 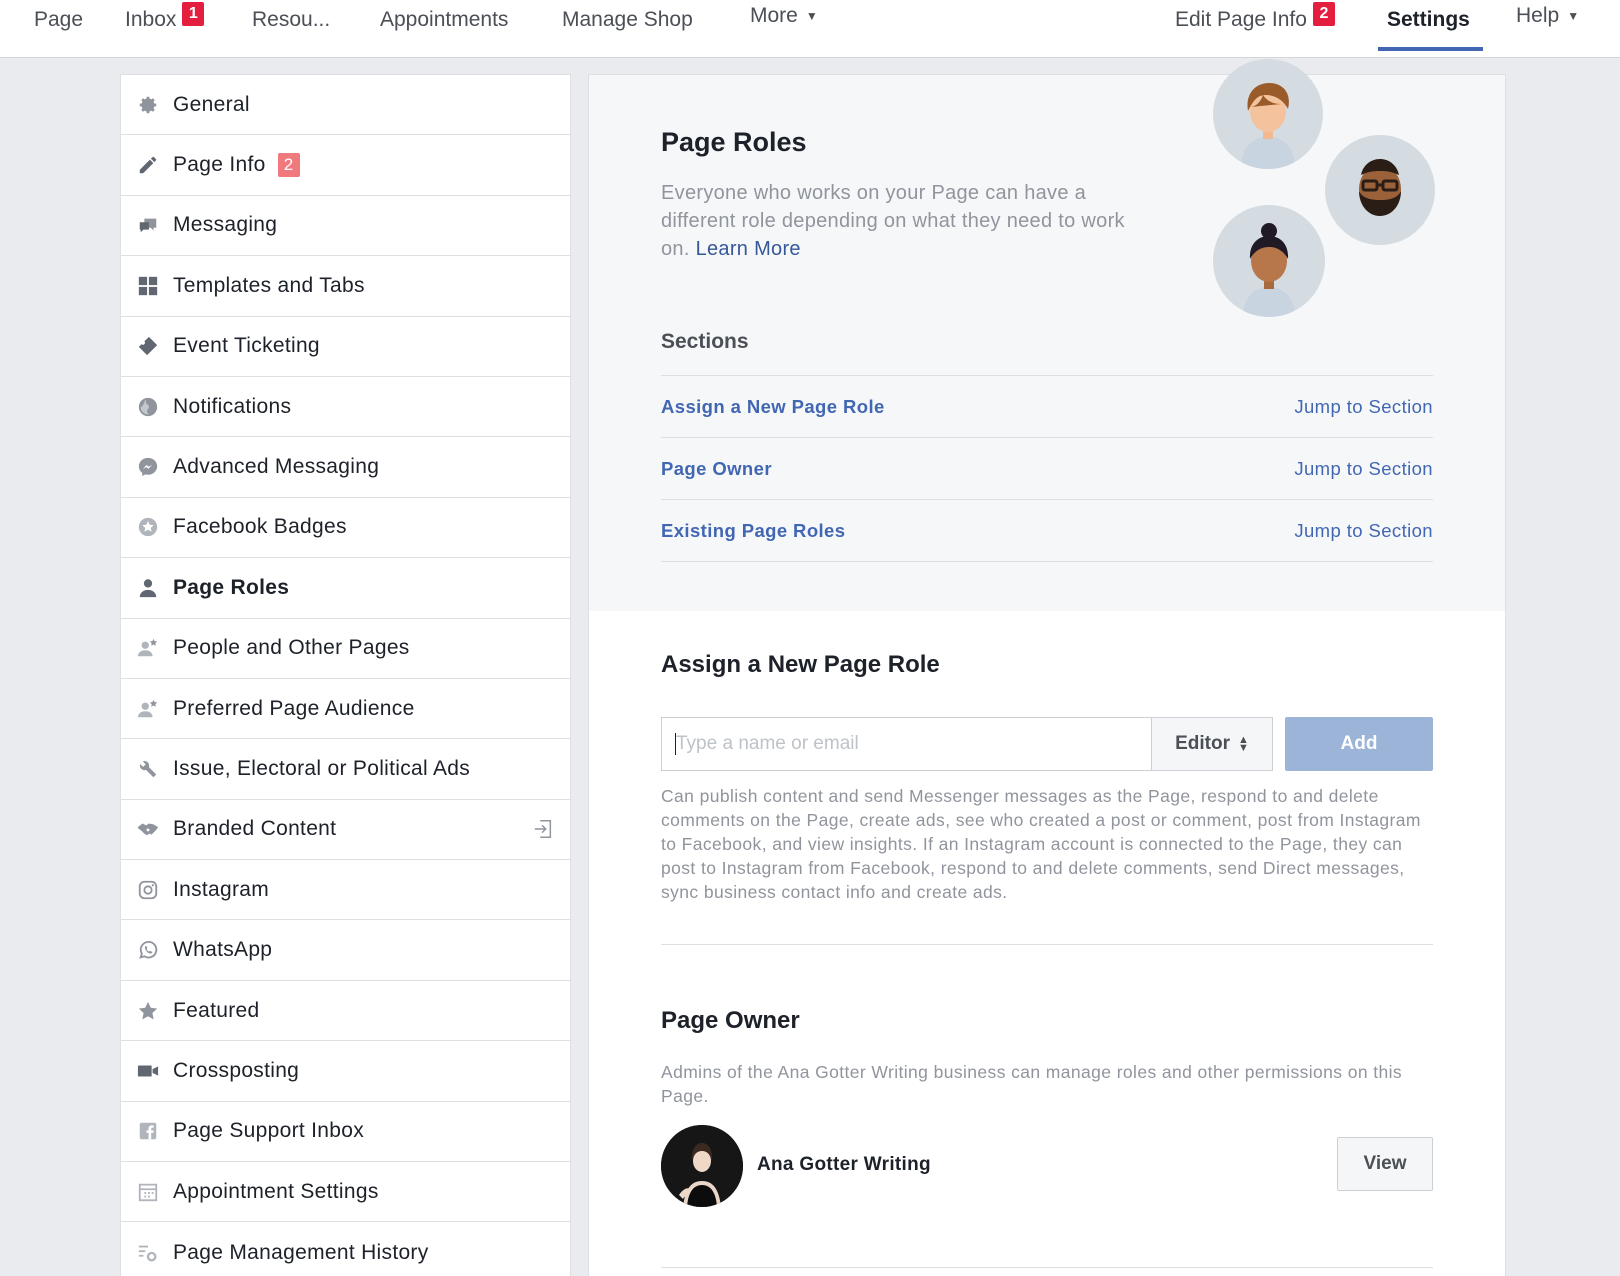 I want to click on star-icon, so click(x=148, y=1011).